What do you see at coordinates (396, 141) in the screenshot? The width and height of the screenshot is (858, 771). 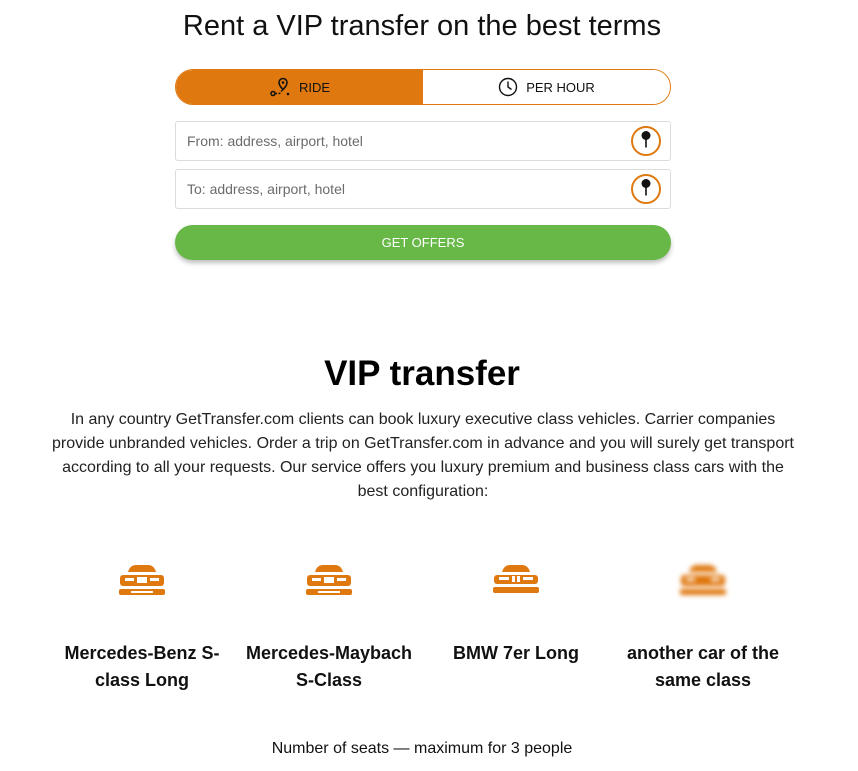 I see `from-input` at bounding box center [396, 141].